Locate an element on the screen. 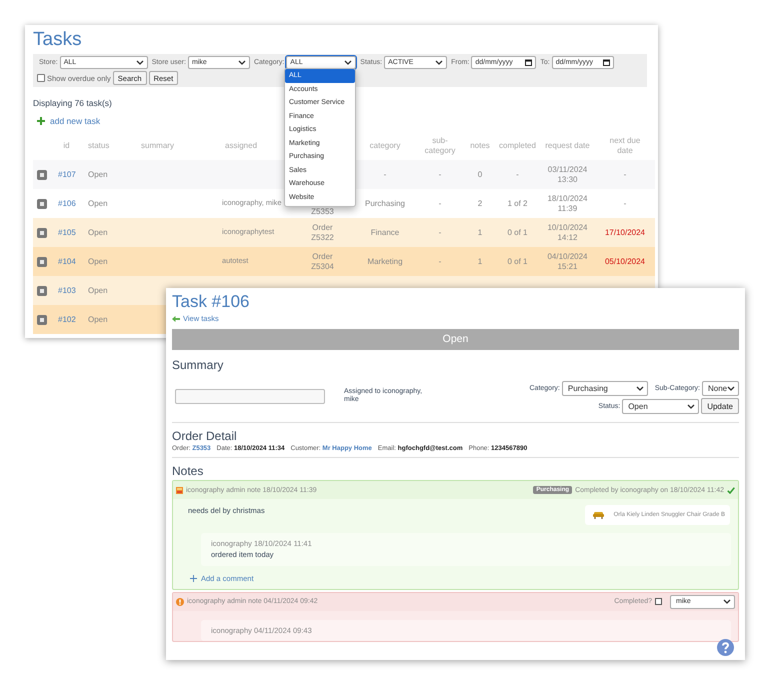 The image size is (770, 685). category-text: Finance is located at coordinates (385, 233).